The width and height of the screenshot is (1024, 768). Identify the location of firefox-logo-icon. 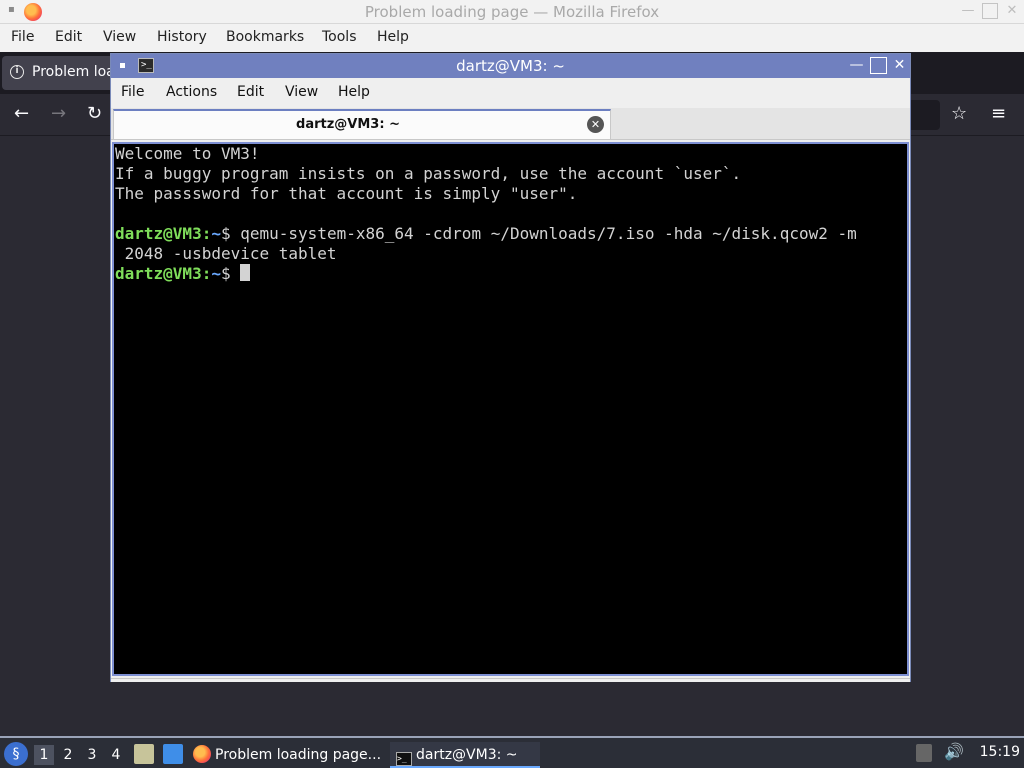
(202, 754).